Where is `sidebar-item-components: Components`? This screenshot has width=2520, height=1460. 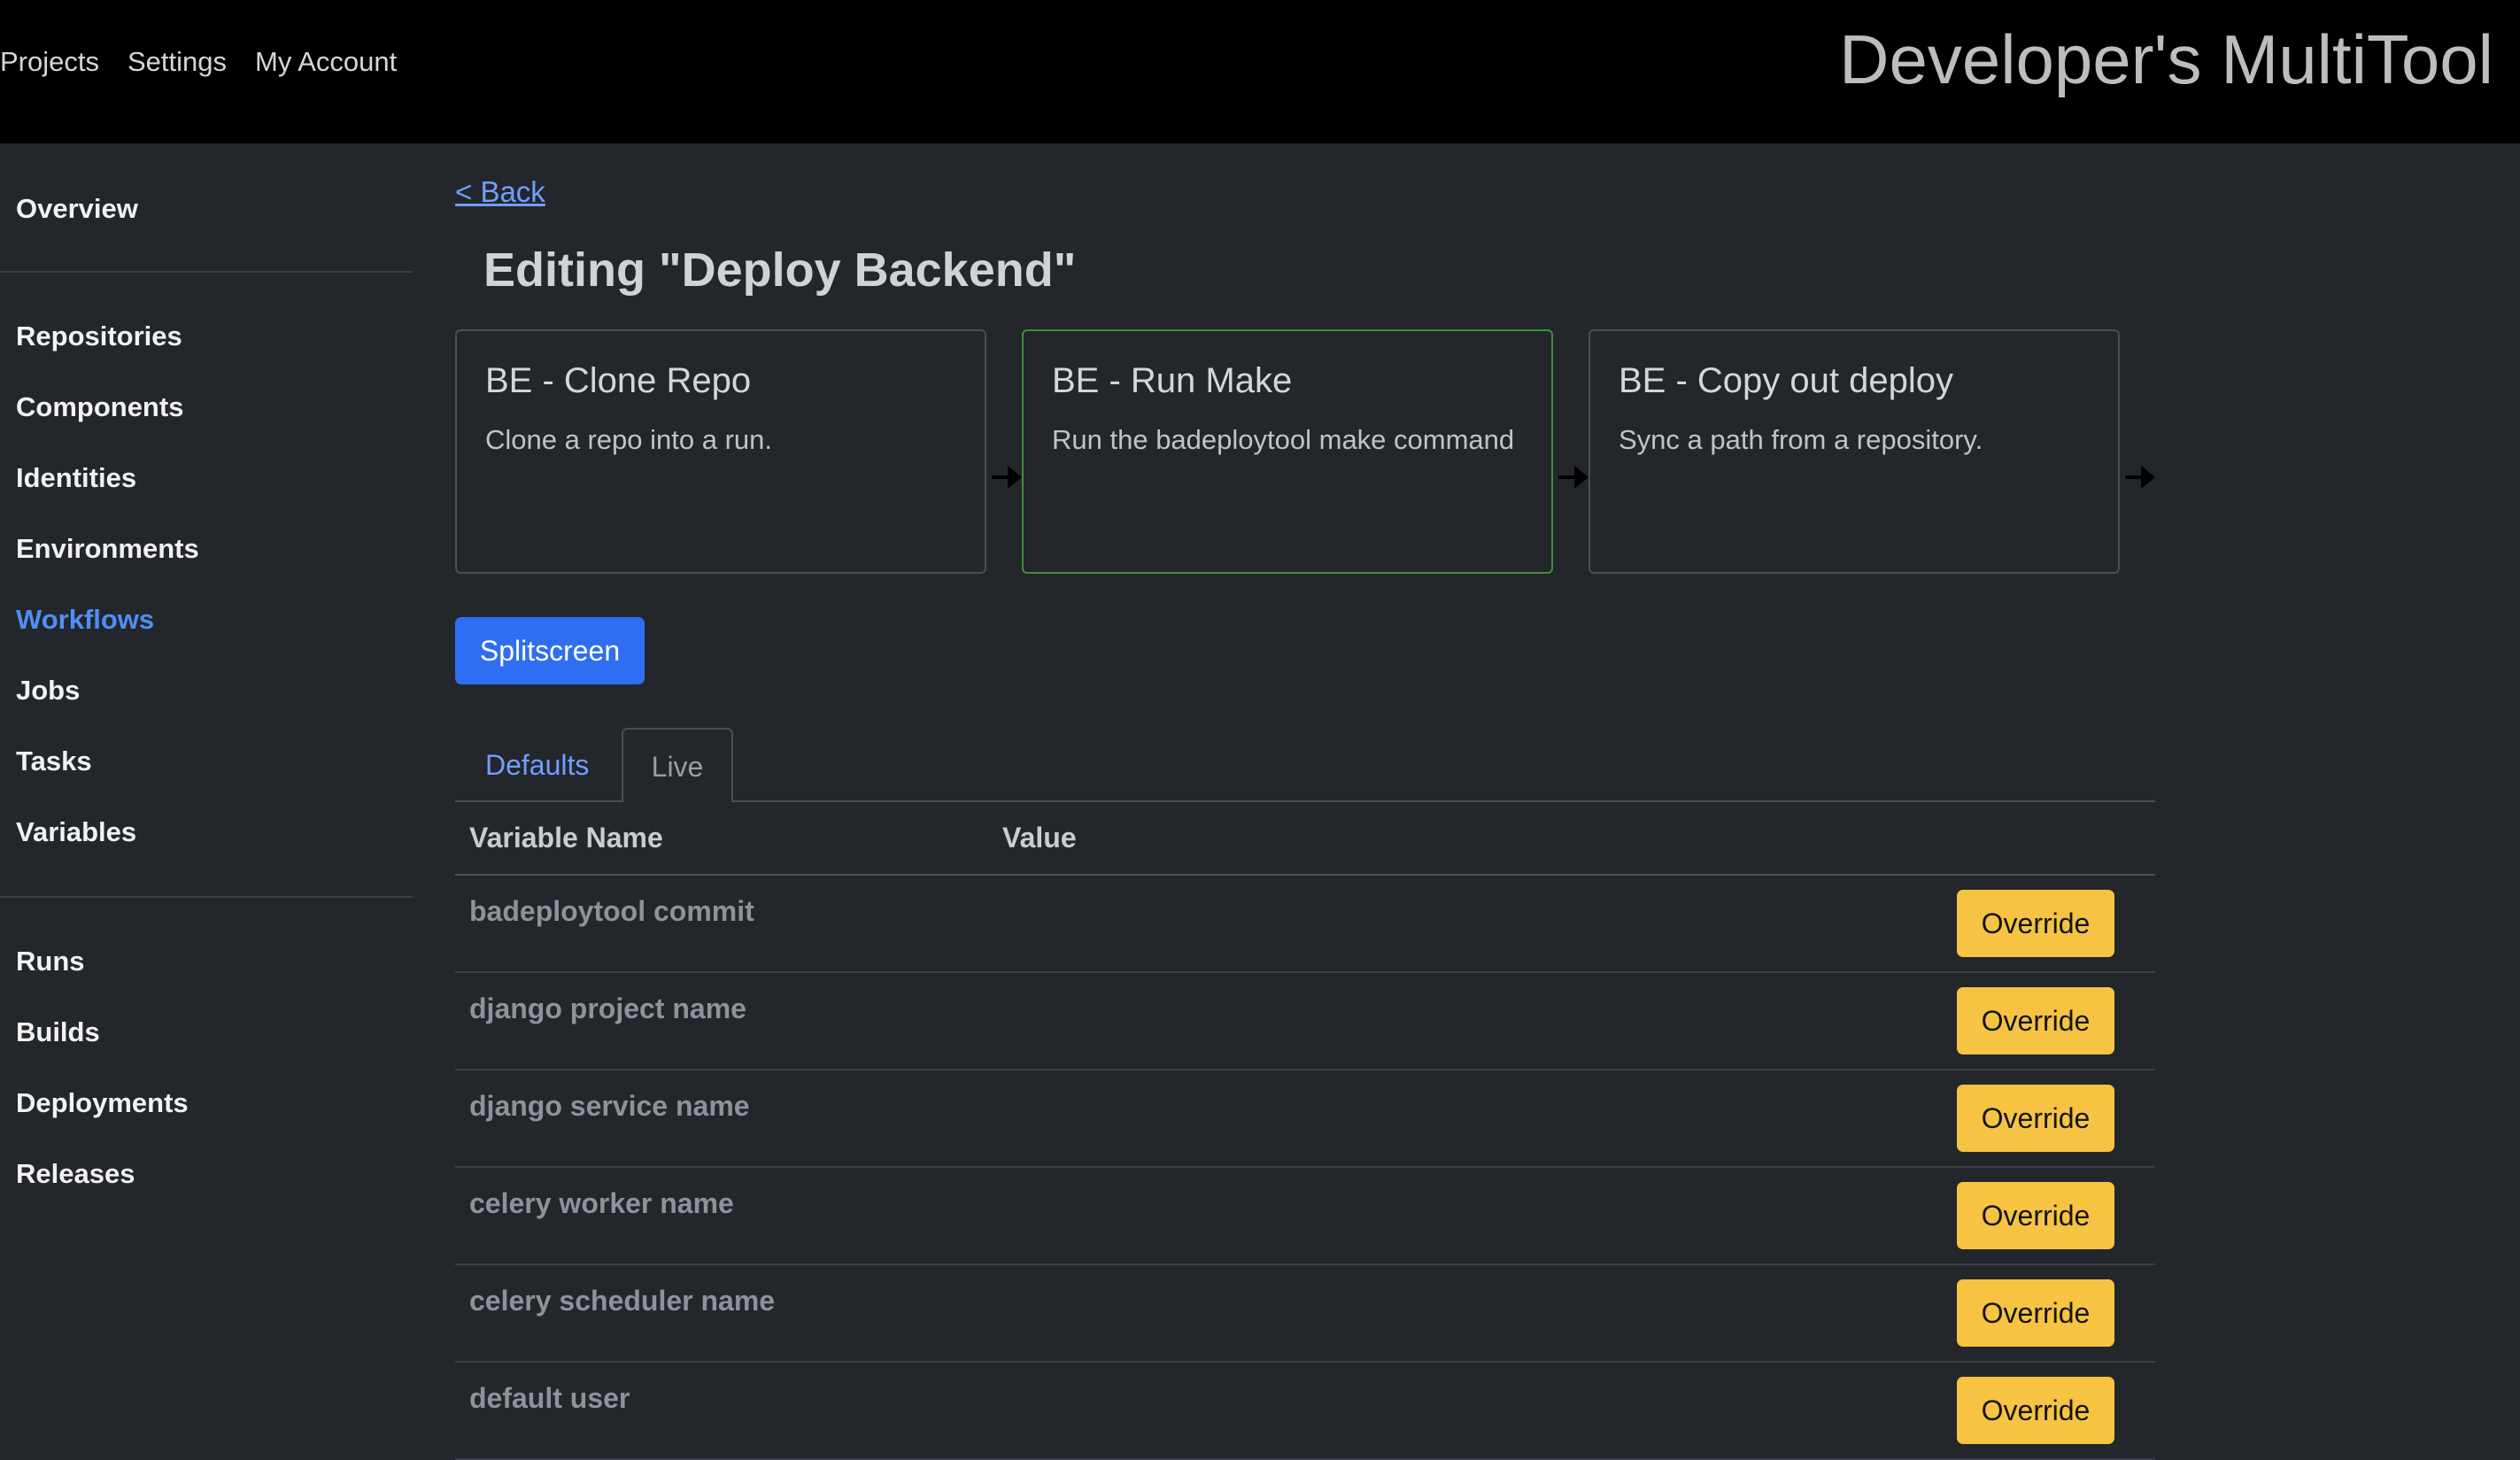
sidebar-item-components: Components is located at coordinates (99, 407).